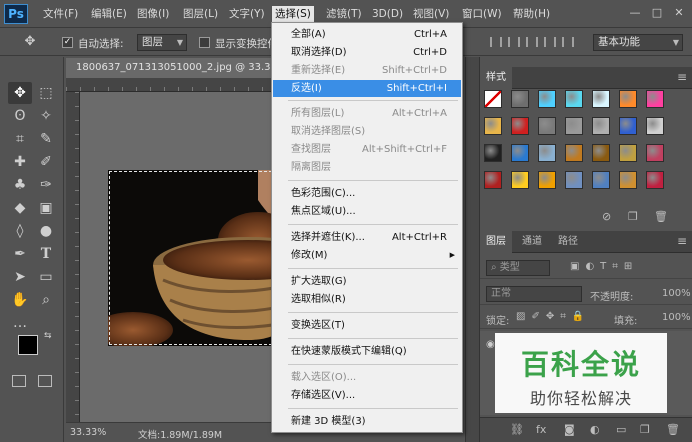 This screenshot has height=442, width=692. What do you see at coordinates (88, 432) in the screenshot?
I see `zoom-level: 33.33%` at bounding box center [88, 432].